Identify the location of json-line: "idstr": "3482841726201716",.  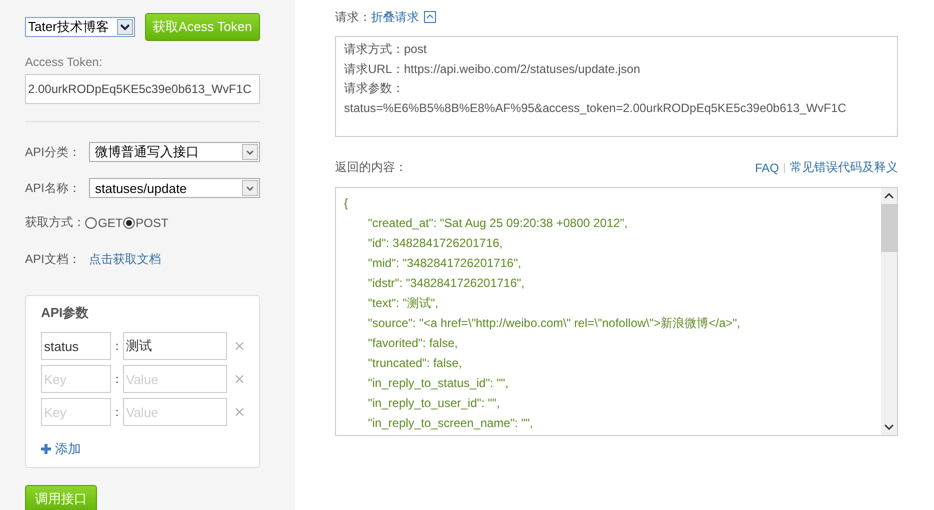
(446, 283).